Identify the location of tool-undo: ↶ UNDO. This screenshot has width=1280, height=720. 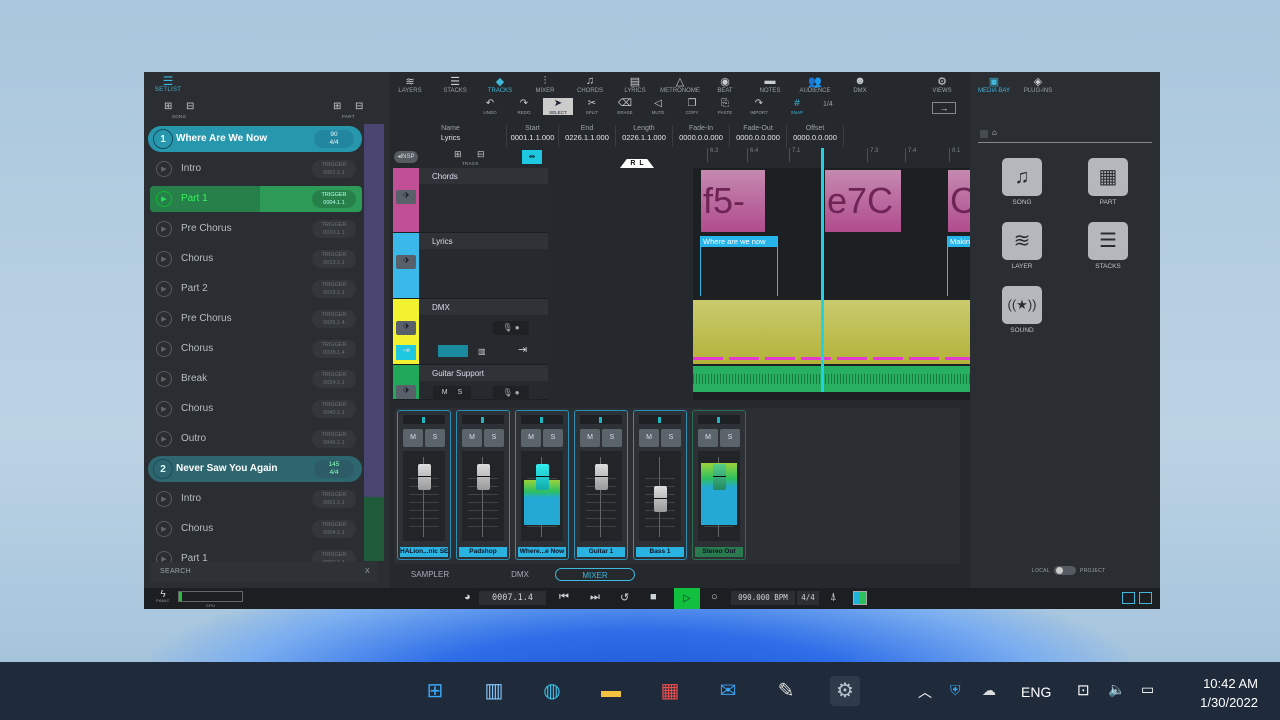
(490, 106).